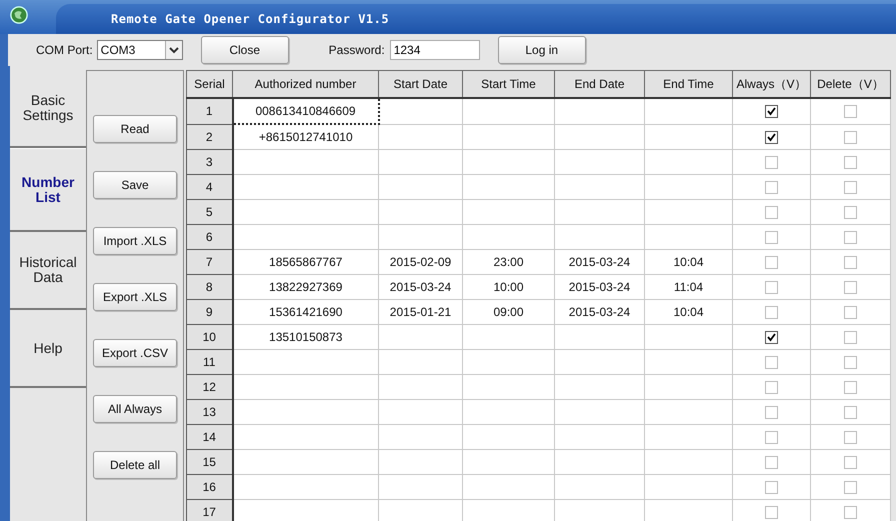 The height and width of the screenshot is (521, 896). I want to click on row-number: 15, so click(209, 462).